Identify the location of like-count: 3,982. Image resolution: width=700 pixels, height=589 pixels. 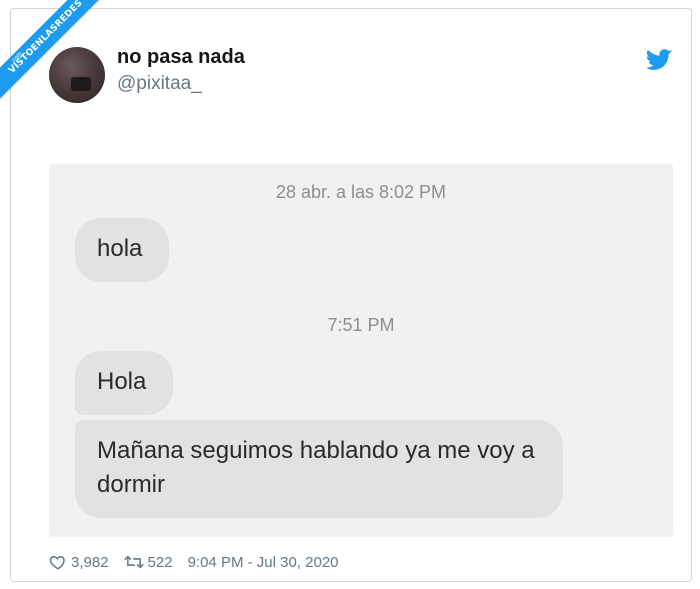
(90, 562).